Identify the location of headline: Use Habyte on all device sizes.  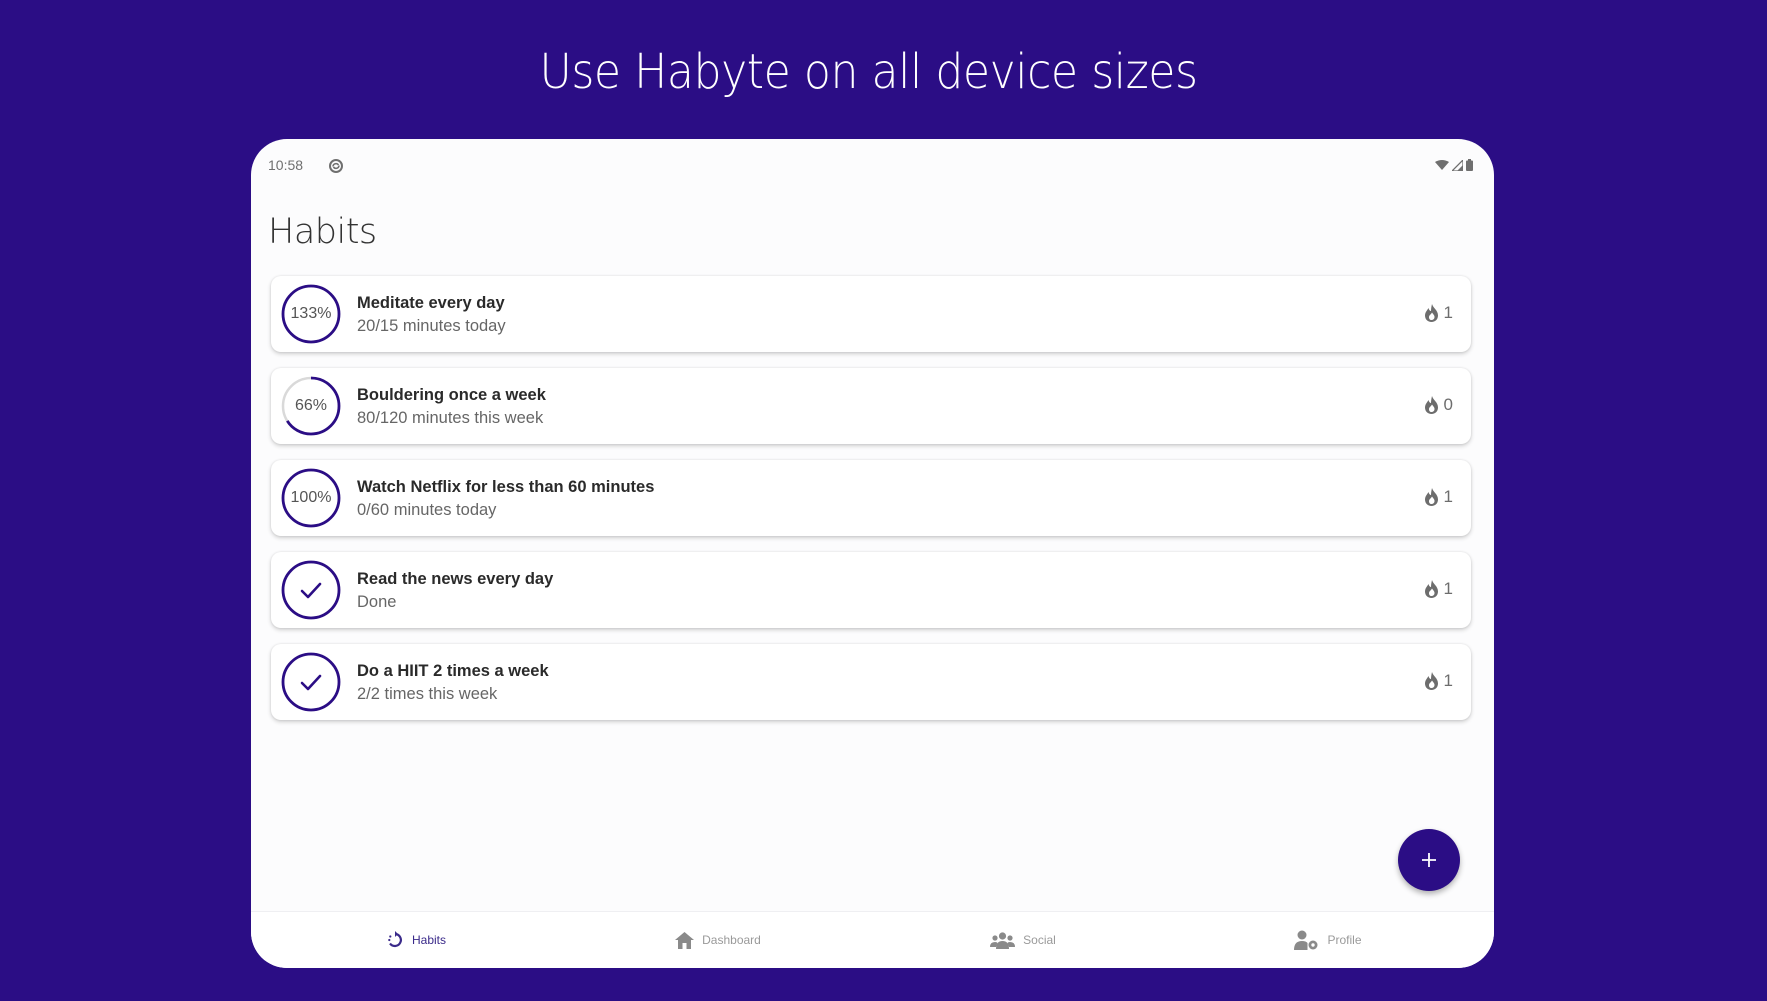
(868, 72).